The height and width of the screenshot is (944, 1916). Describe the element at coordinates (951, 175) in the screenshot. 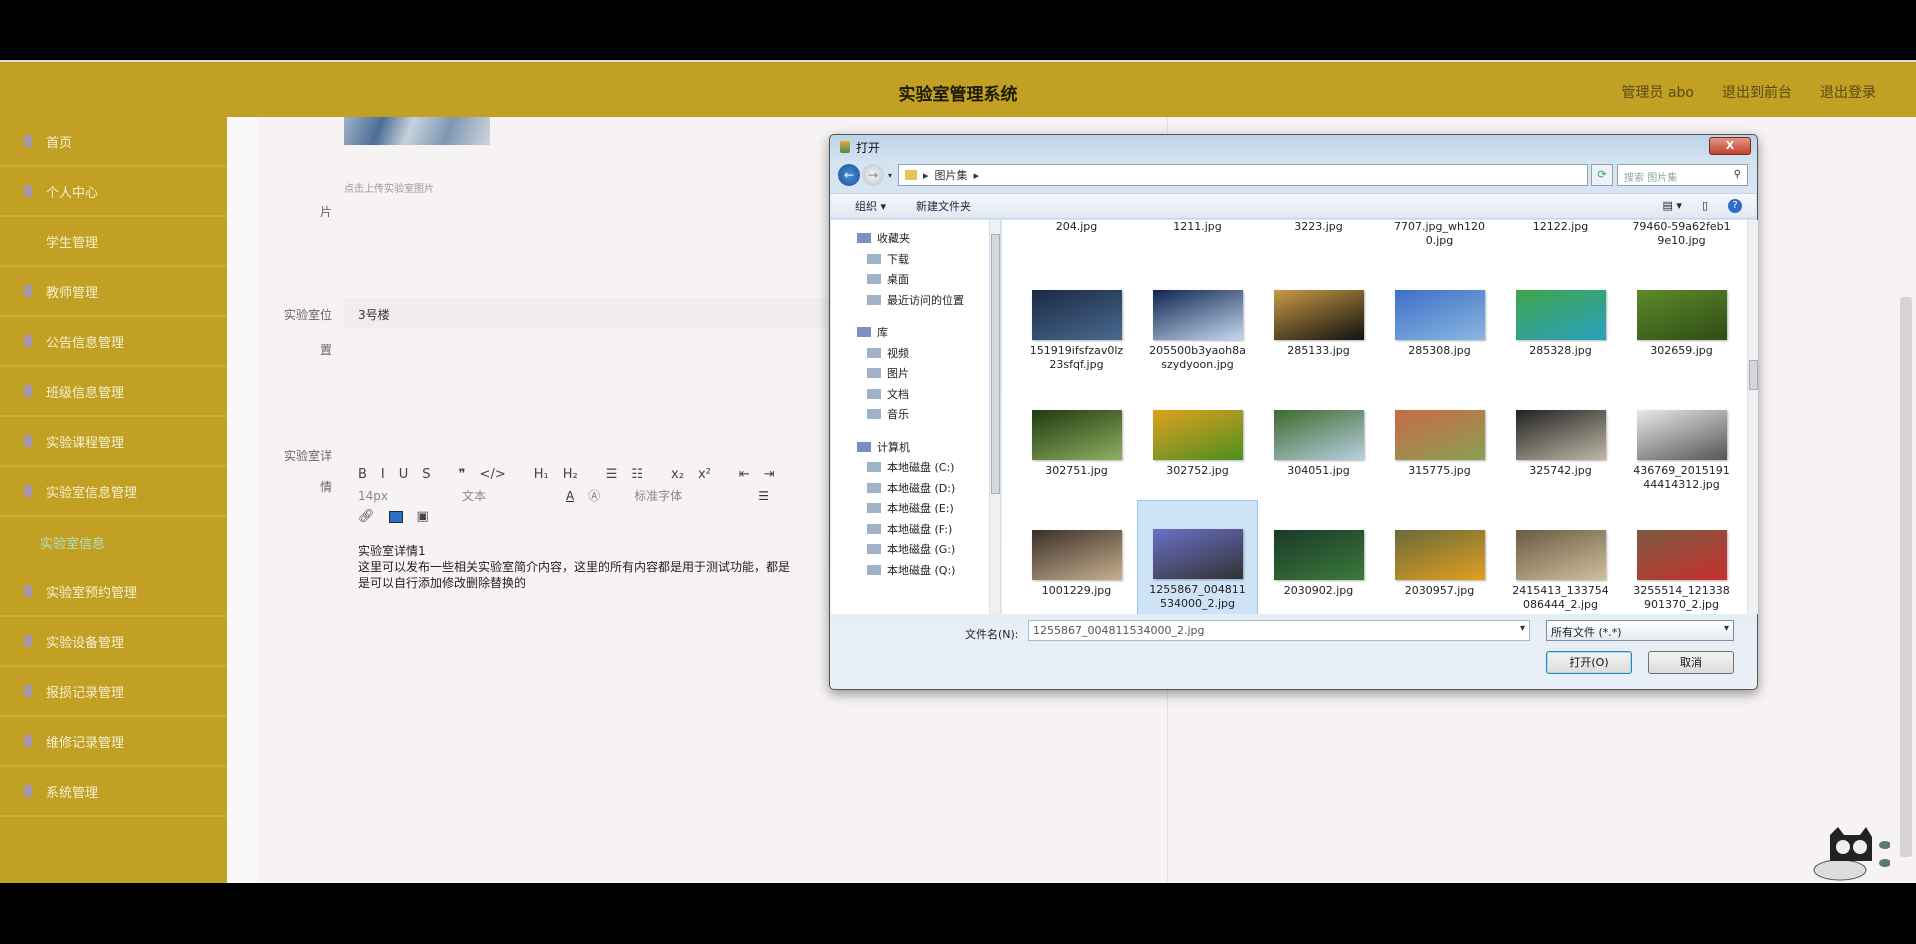

I see `path-segment: 图片集` at that location.